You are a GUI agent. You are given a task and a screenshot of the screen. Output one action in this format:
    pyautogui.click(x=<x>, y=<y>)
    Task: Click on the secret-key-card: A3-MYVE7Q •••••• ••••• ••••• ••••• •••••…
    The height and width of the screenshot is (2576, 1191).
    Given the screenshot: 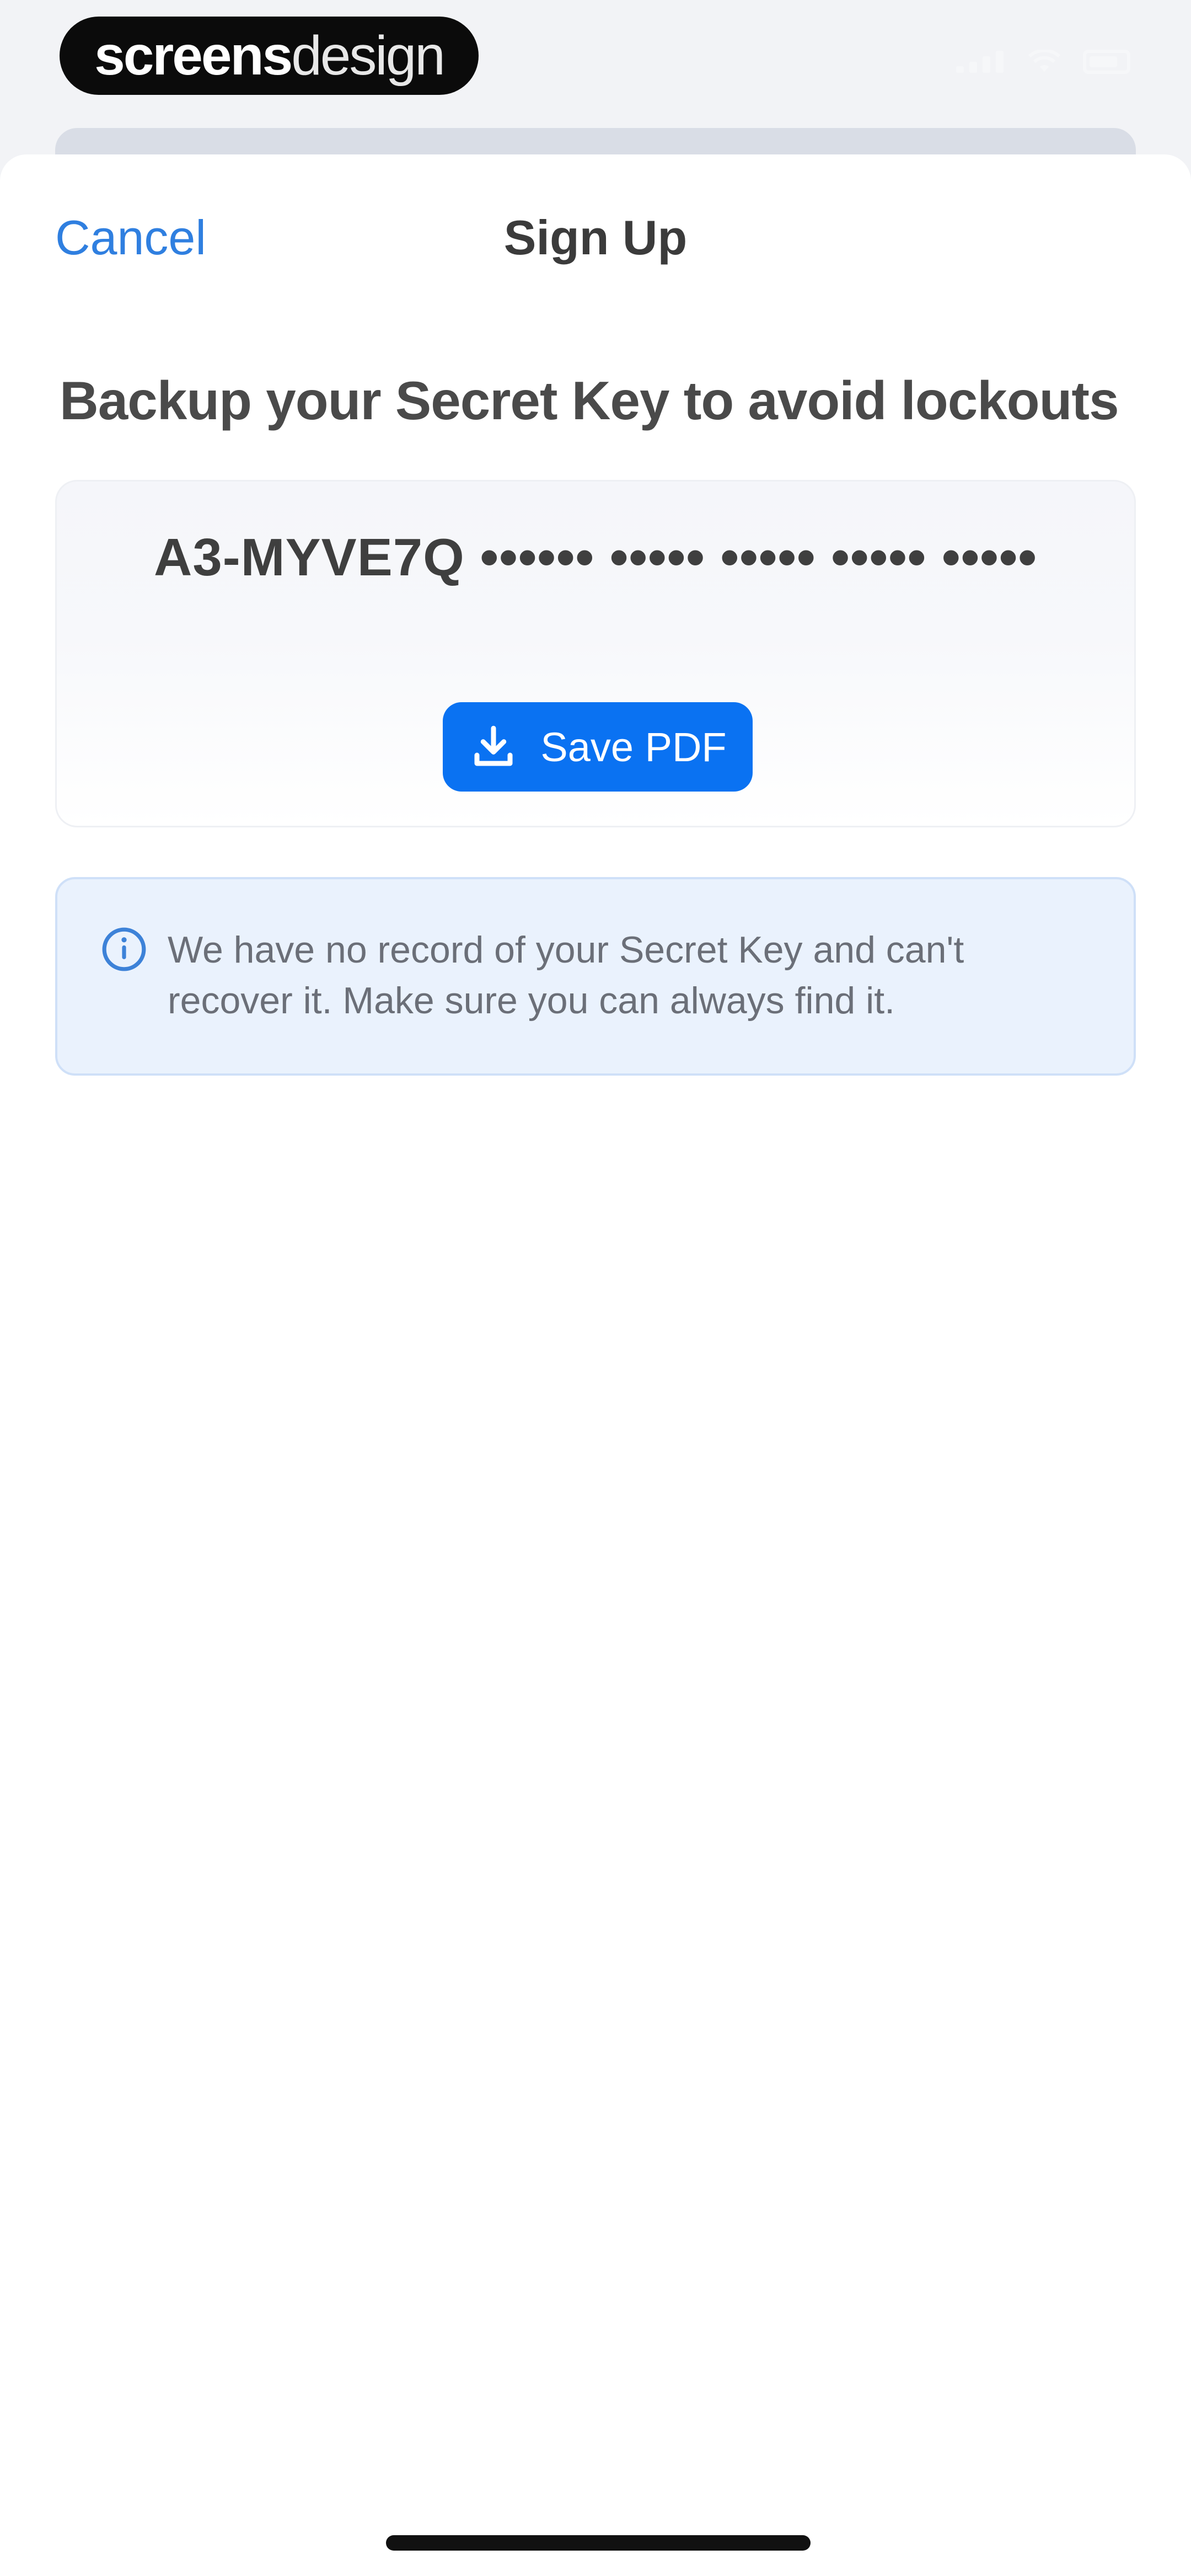 What is the action you would take?
    pyautogui.click(x=595, y=653)
    